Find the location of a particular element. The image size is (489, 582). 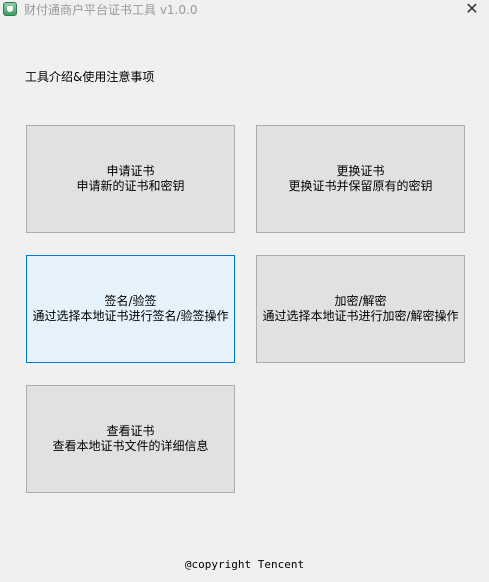

window-title: 财付通商户平台证书工具 v1.0.0 is located at coordinates (111, 10).